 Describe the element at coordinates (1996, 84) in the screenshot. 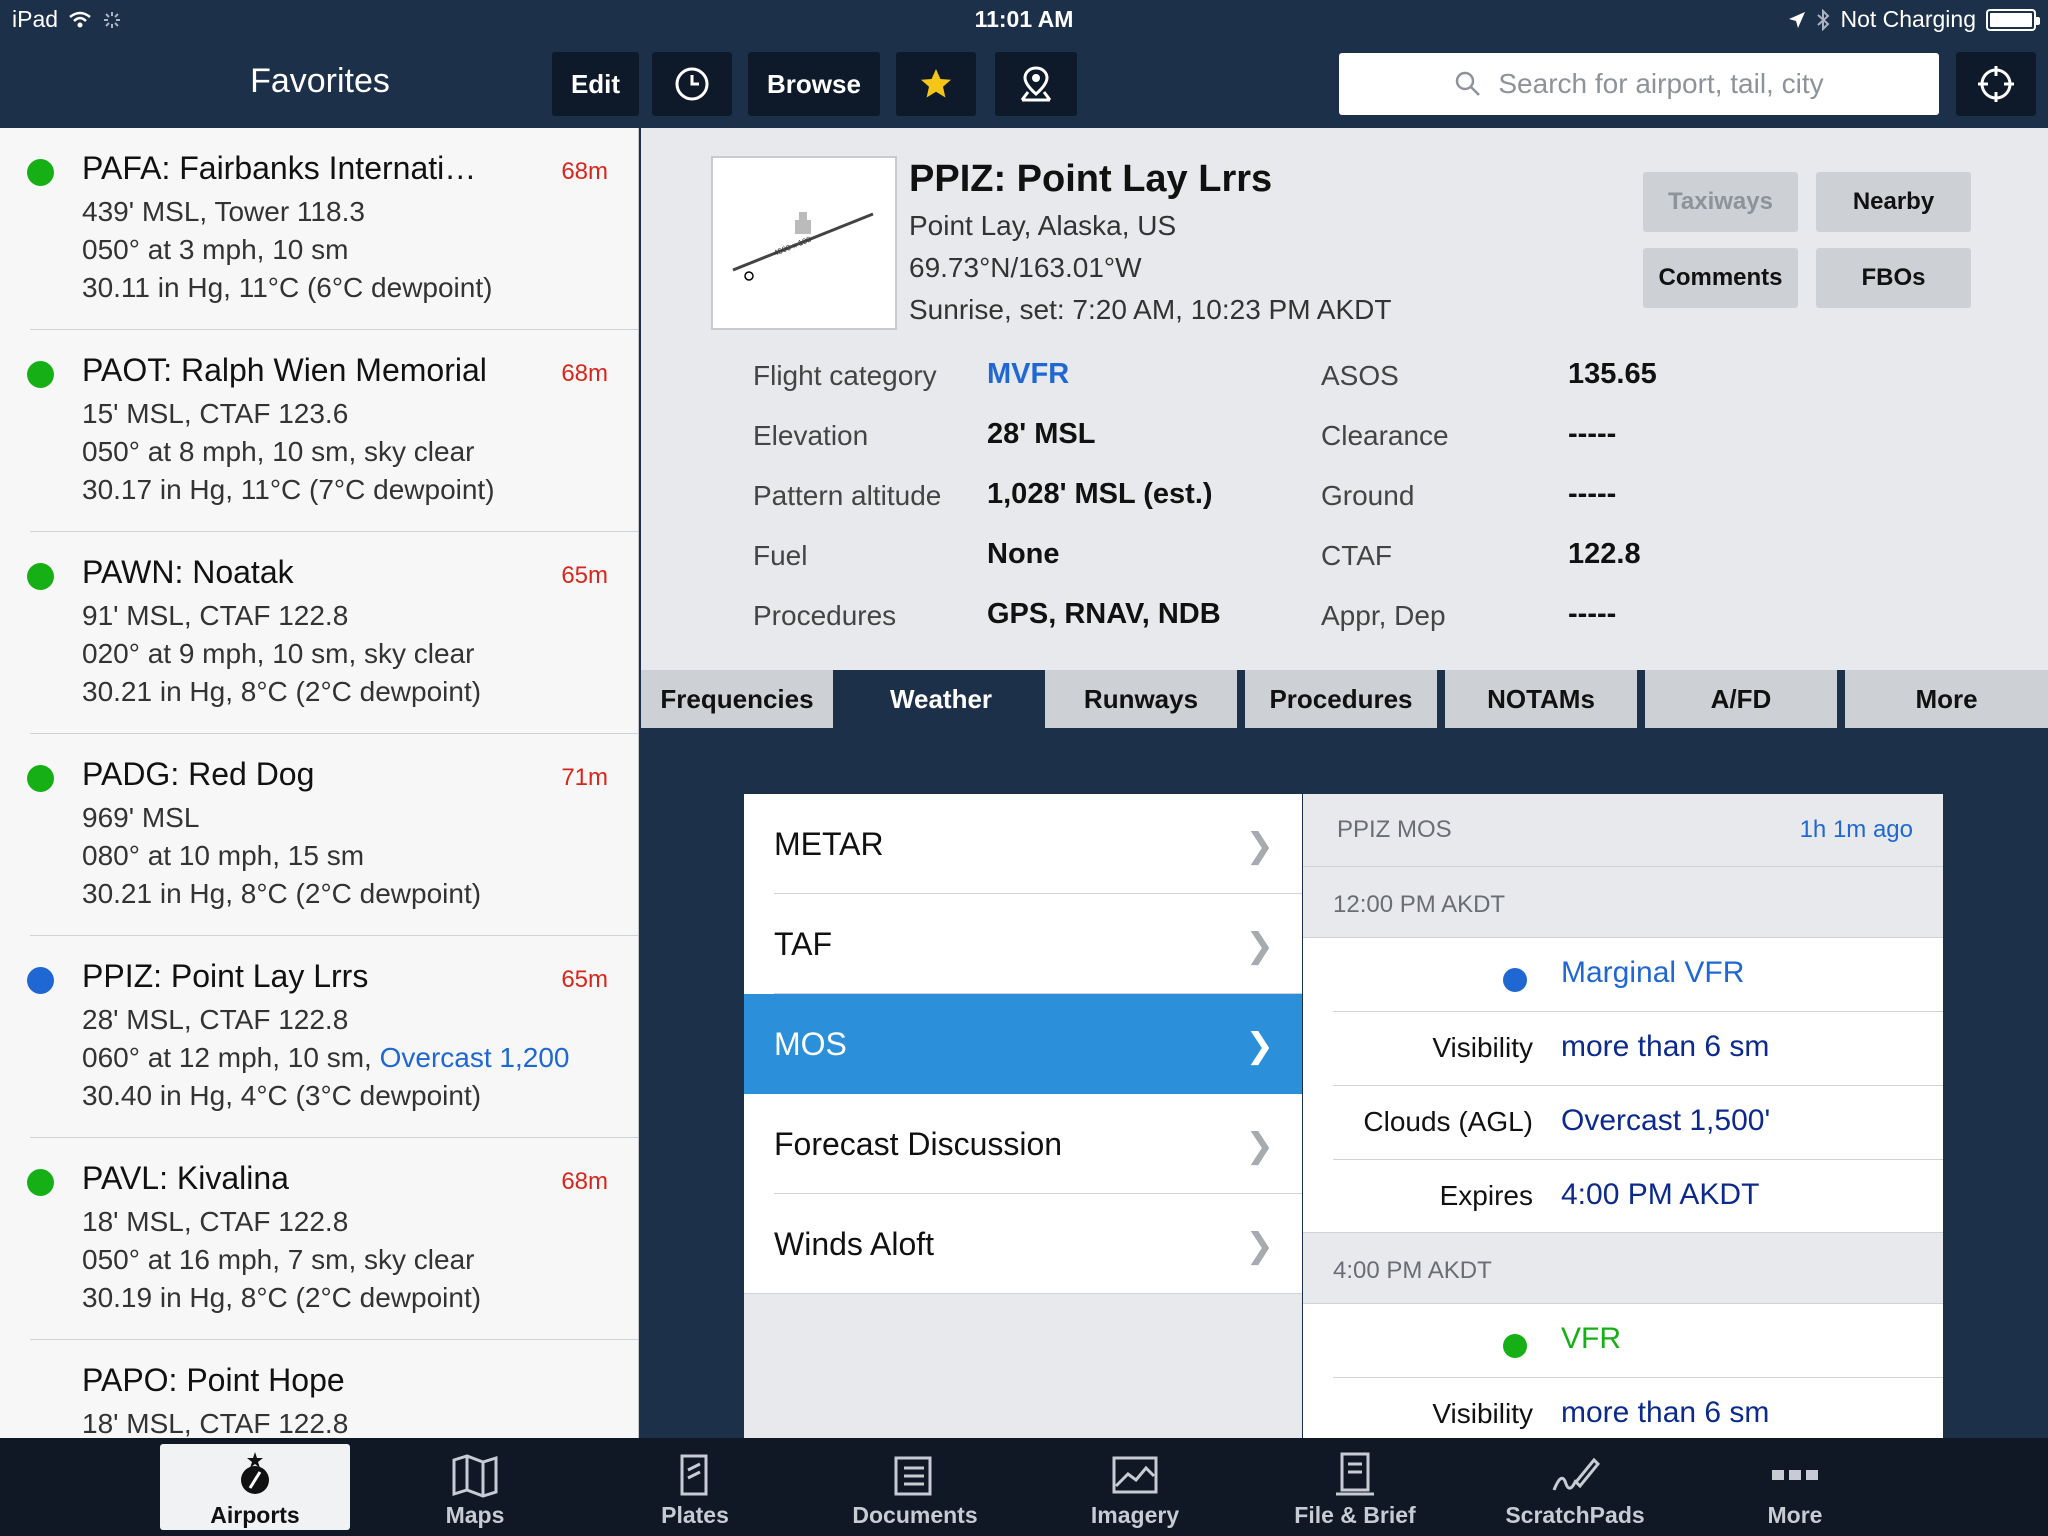

I see `locate-button` at that location.